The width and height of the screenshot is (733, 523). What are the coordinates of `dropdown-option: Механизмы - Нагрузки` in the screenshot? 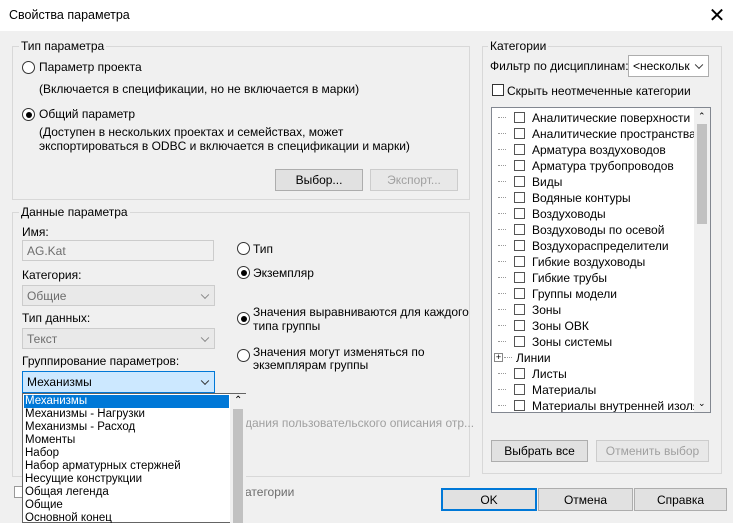 It's located at (126, 414).